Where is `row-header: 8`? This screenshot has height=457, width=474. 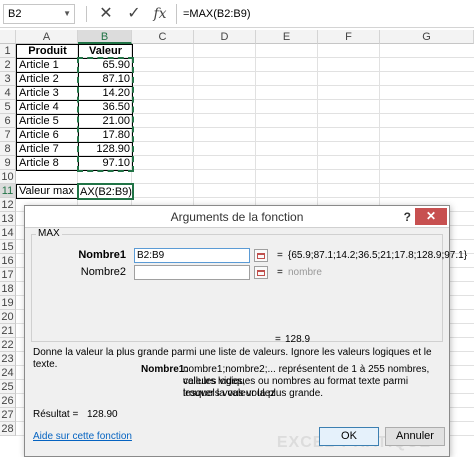 row-header: 8 is located at coordinates (8, 149).